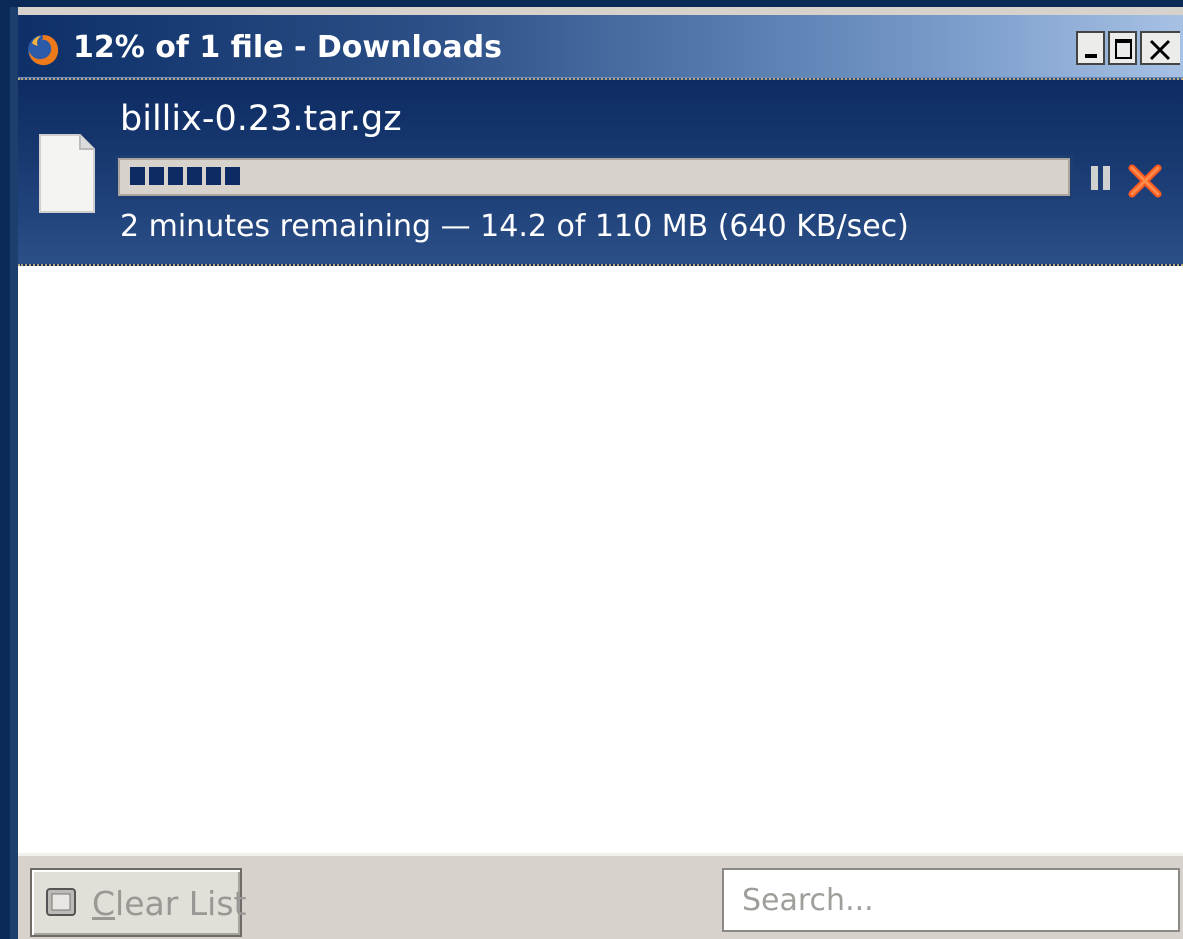 The width and height of the screenshot is (1183, 939). Describe the element at coordinates (287, 47) in the screenshot. I see `window-title: 12% of 1 file - Downloads` at that location.